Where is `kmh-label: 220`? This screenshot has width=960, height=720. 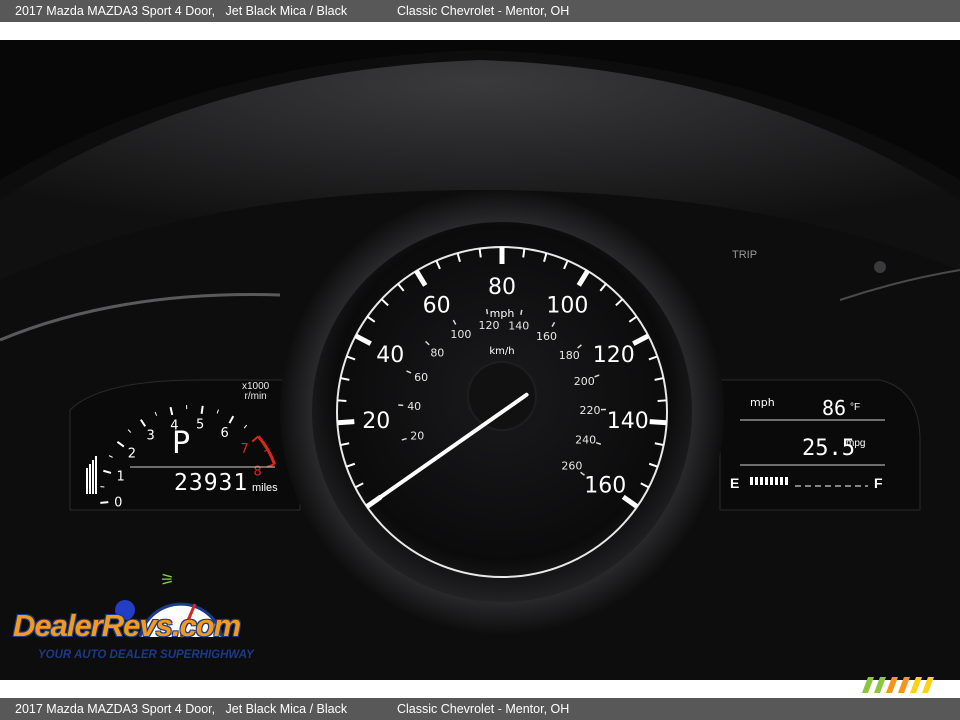 kmh-label: 220 is located at coordinates (589, 410).